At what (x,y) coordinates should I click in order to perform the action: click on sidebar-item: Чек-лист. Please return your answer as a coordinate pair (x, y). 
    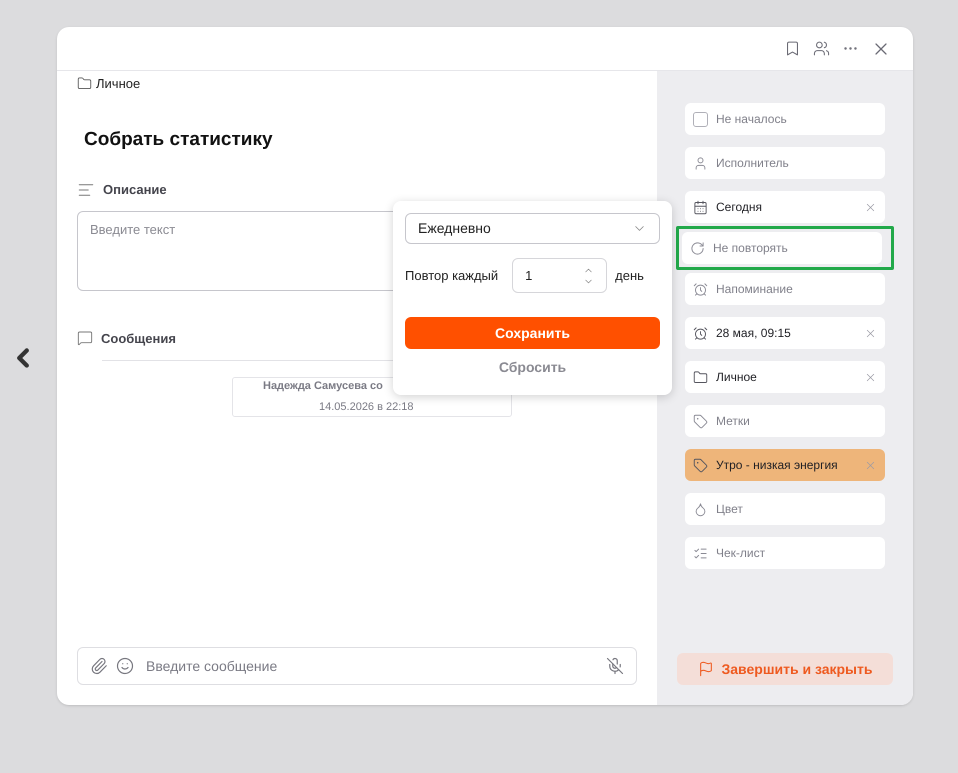
    Looking at the image, I should click on (785, 553).